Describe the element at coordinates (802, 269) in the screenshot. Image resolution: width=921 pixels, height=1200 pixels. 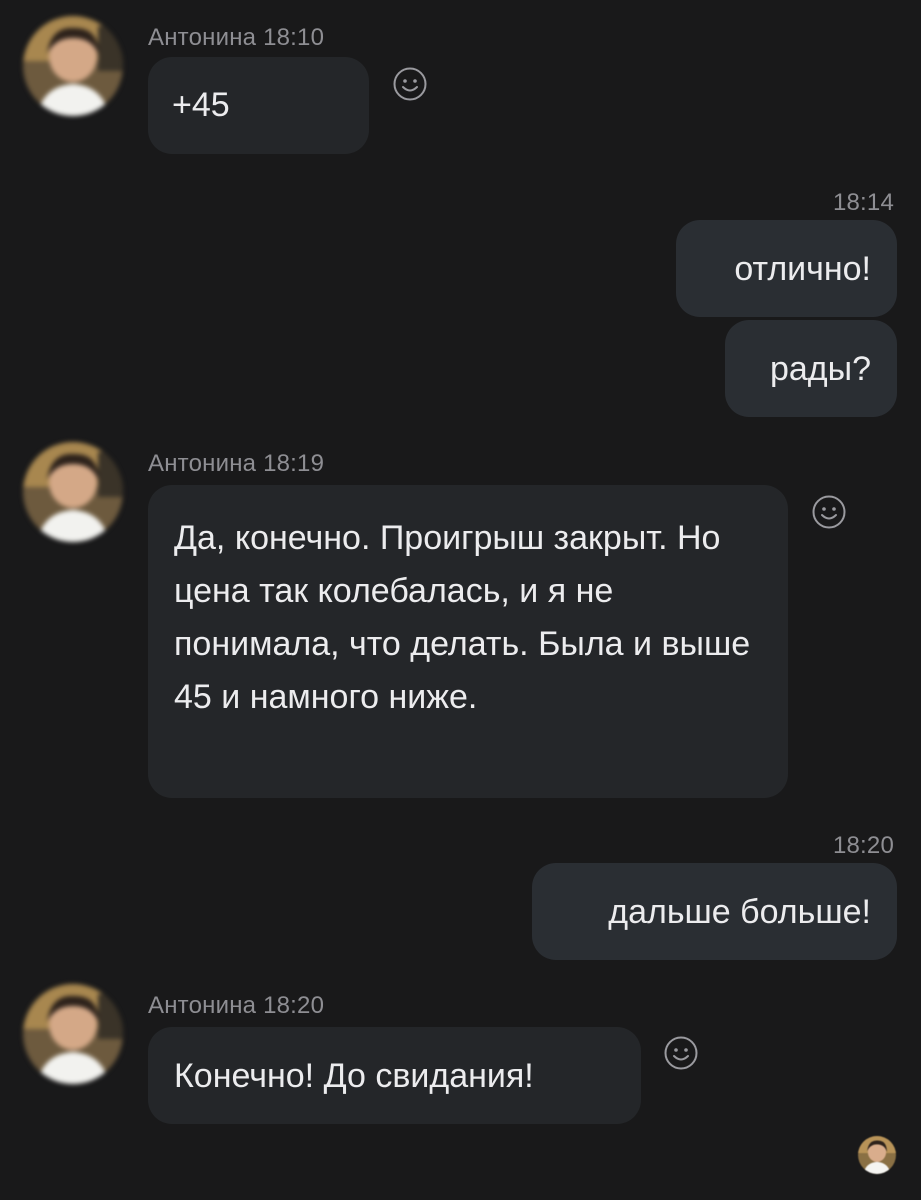
I see `message-text: отлично!` at that location.